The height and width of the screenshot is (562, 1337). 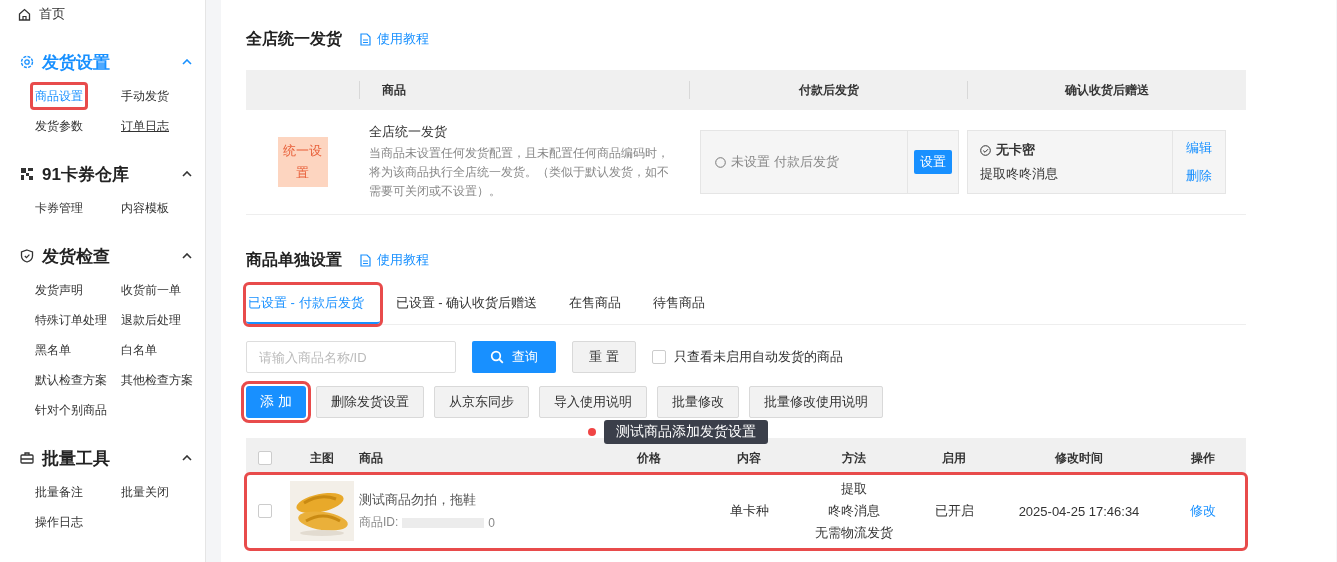 What do you see at coordinates (71, 410) in the screenshot?
I see `sidebar-item: 针对个别商品` at bounding box center [71, 410].